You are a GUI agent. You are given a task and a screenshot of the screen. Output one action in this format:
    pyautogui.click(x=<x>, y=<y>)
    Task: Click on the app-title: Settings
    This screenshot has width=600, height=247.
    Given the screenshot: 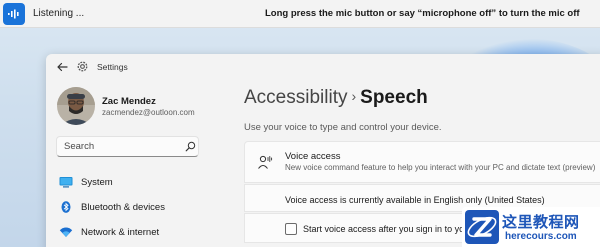 What is the action you would take?
    pyautogui.click(x=112, y=67)
    